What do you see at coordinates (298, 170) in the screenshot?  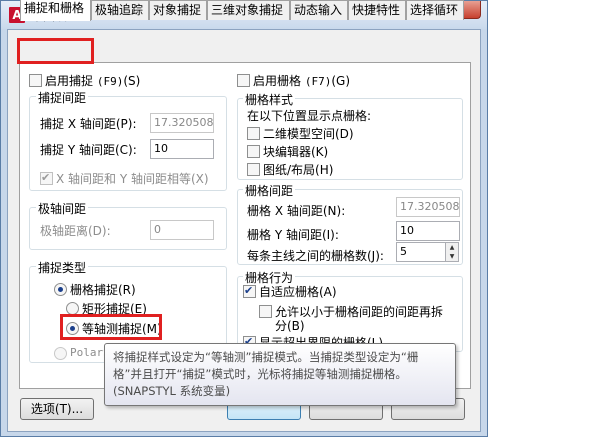 I see `sheet-layout-label: 图纸/布局(H)` at bounding box center [298, 170].